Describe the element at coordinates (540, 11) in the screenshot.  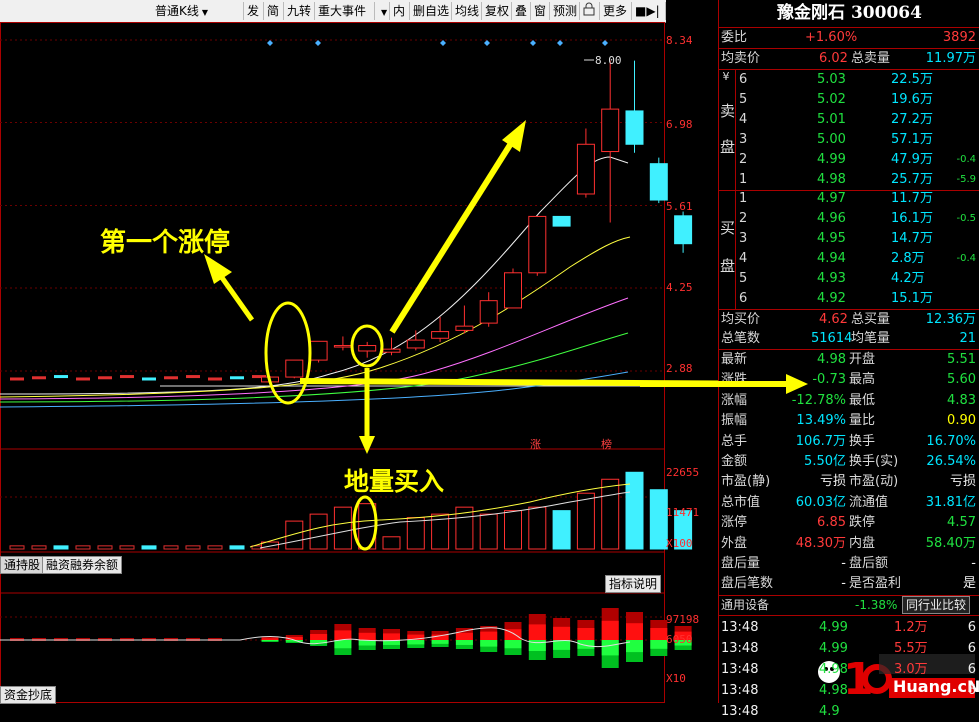
I see `tool-button: 窗` at that location.